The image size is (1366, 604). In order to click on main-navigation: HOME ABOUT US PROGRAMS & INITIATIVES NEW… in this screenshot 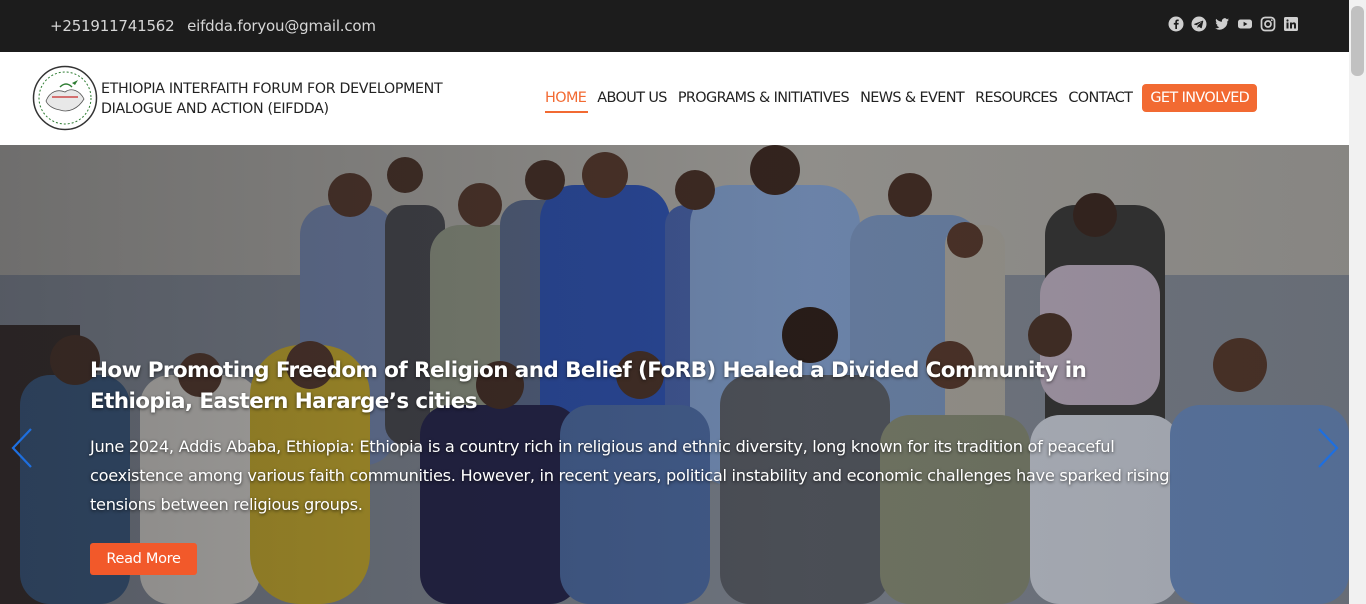, I will do `click(901, 98)`.